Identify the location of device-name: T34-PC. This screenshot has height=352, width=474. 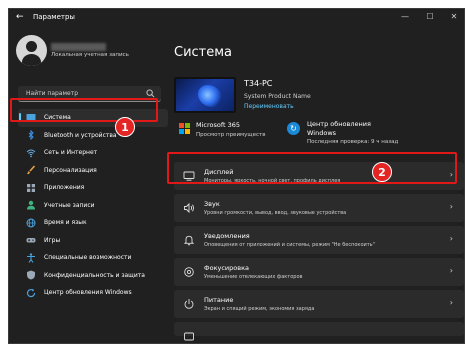
(258, 83).